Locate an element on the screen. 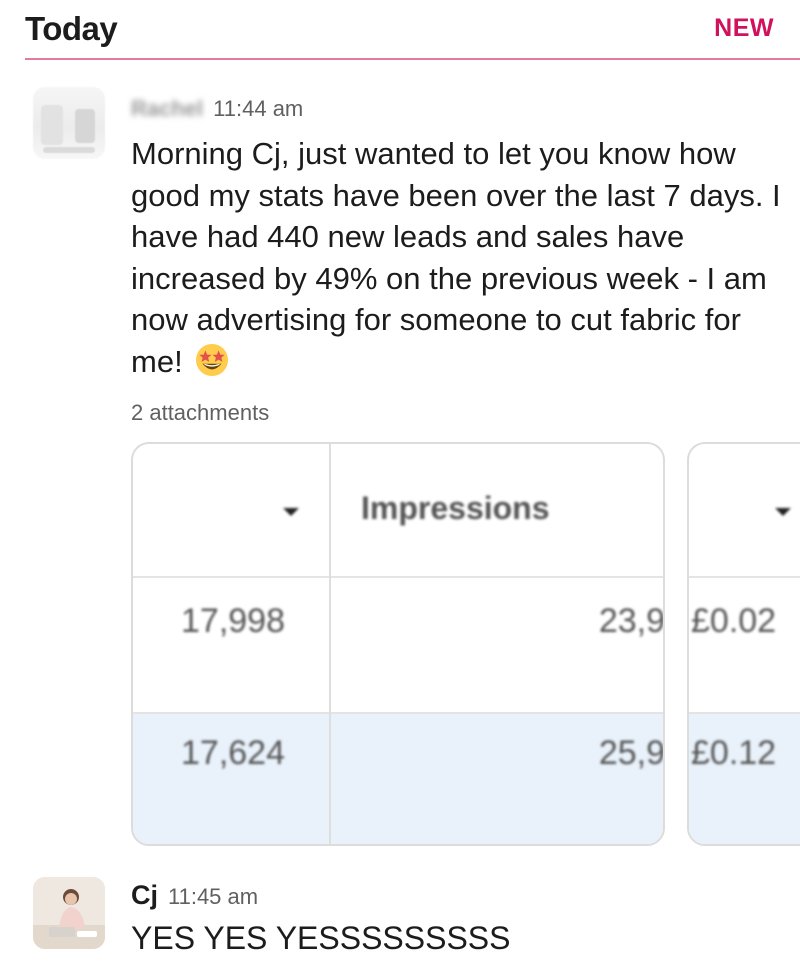 The width and height of the screenshot is (800, 970). message-meta: Cj 11:45 am is located at coordinates (194, 895).